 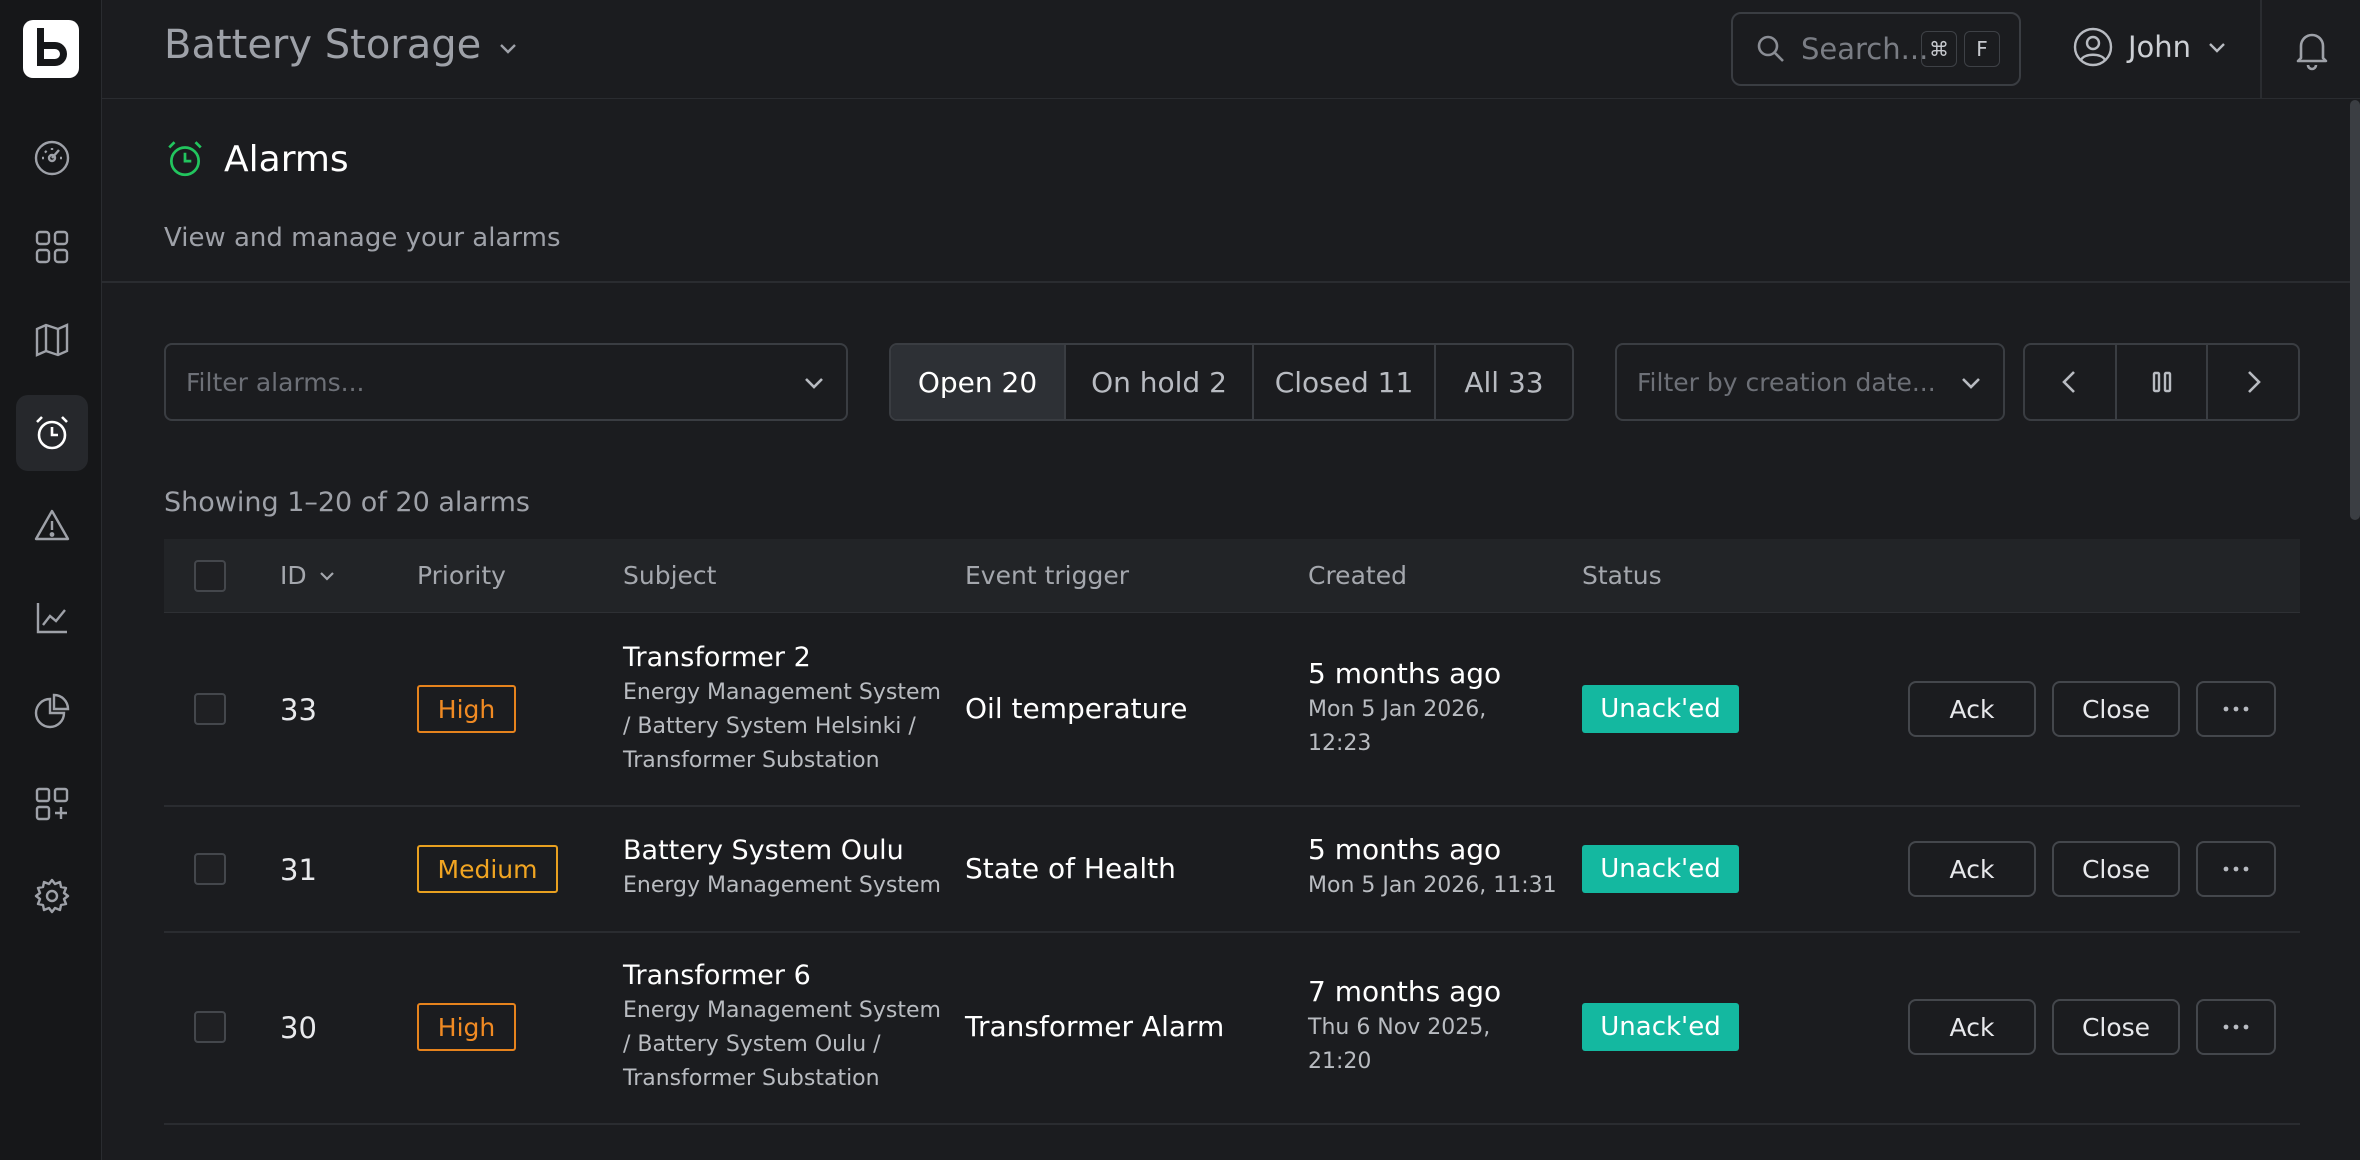 What do you see at coordinates (1770, 48) in the screenshot?
I see `search-icon` at bounding box center [1770, 48].